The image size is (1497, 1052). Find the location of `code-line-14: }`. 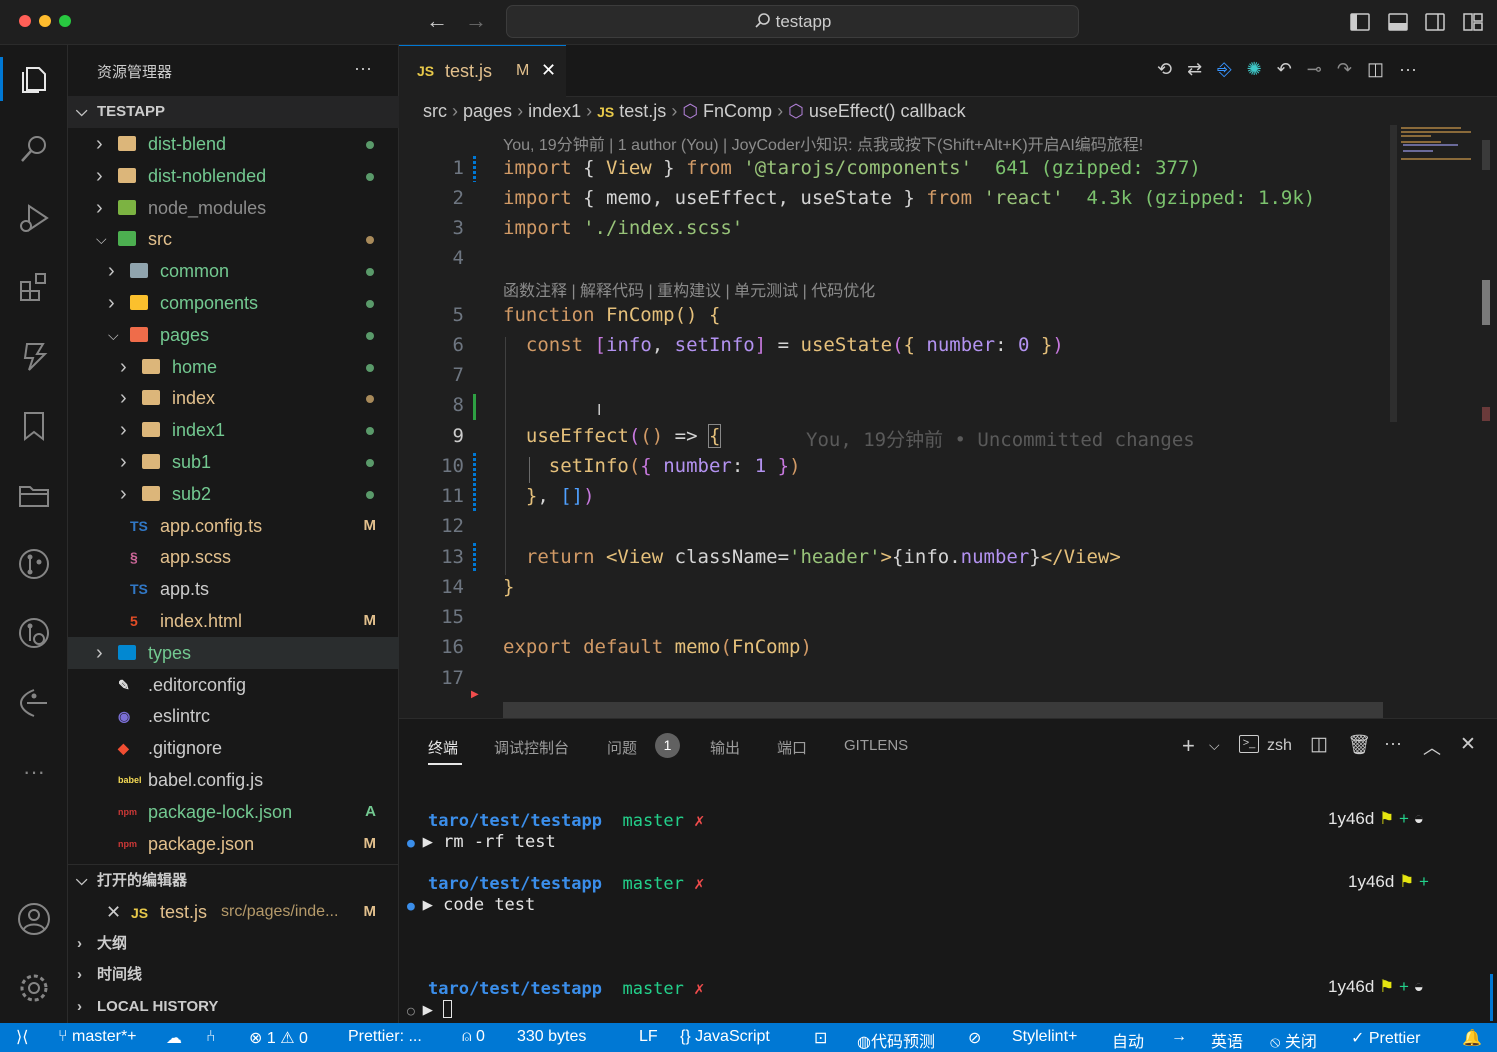

code-line-14: } is located at coordinates (508, 587).